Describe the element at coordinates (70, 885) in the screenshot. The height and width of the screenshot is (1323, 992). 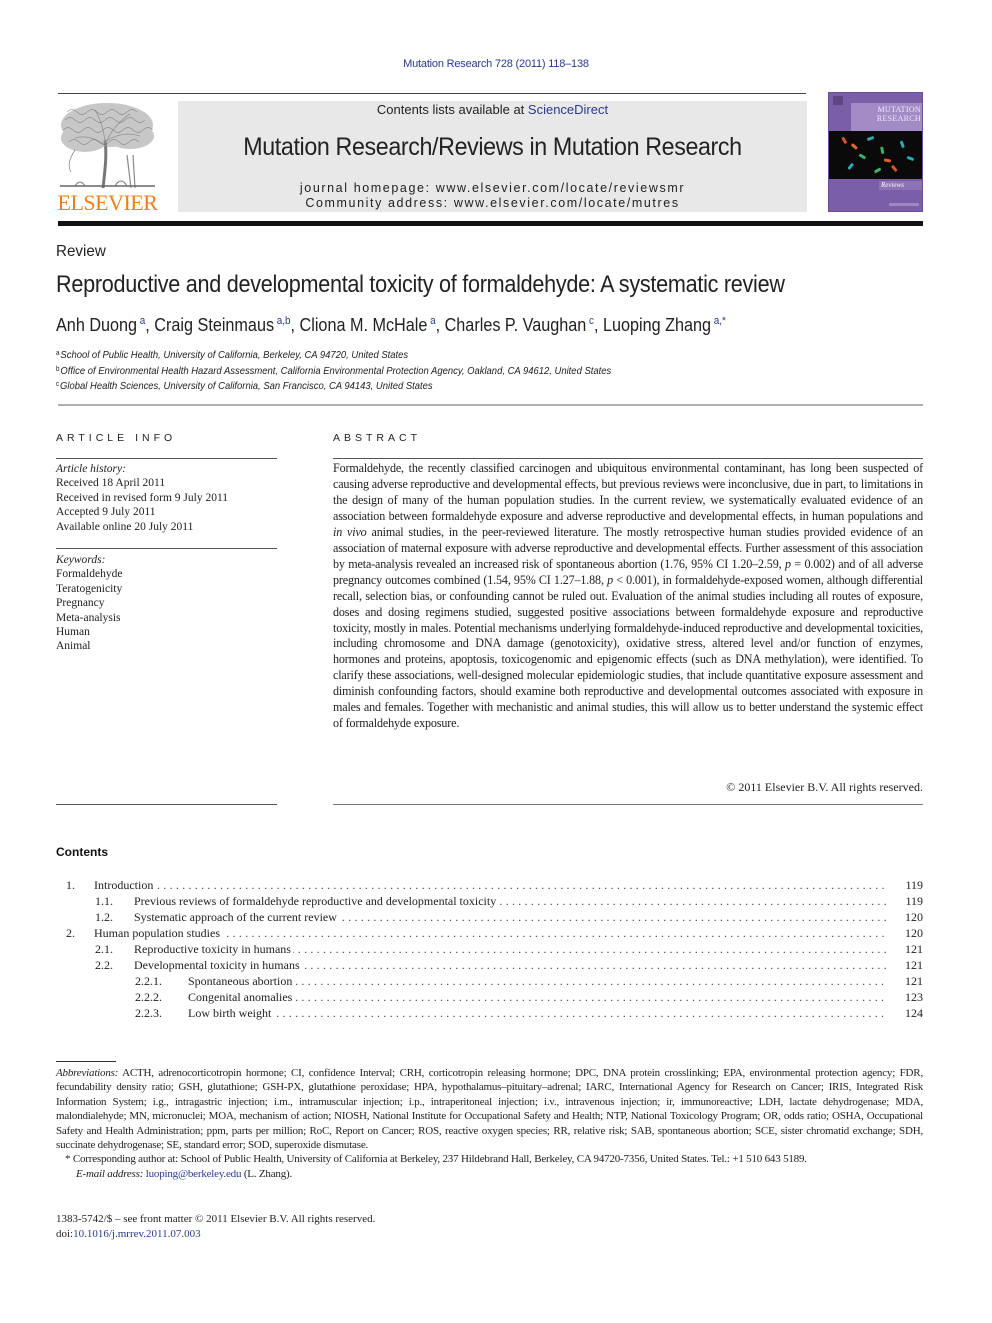
I see `toc-entry-number: 1.` at that location.